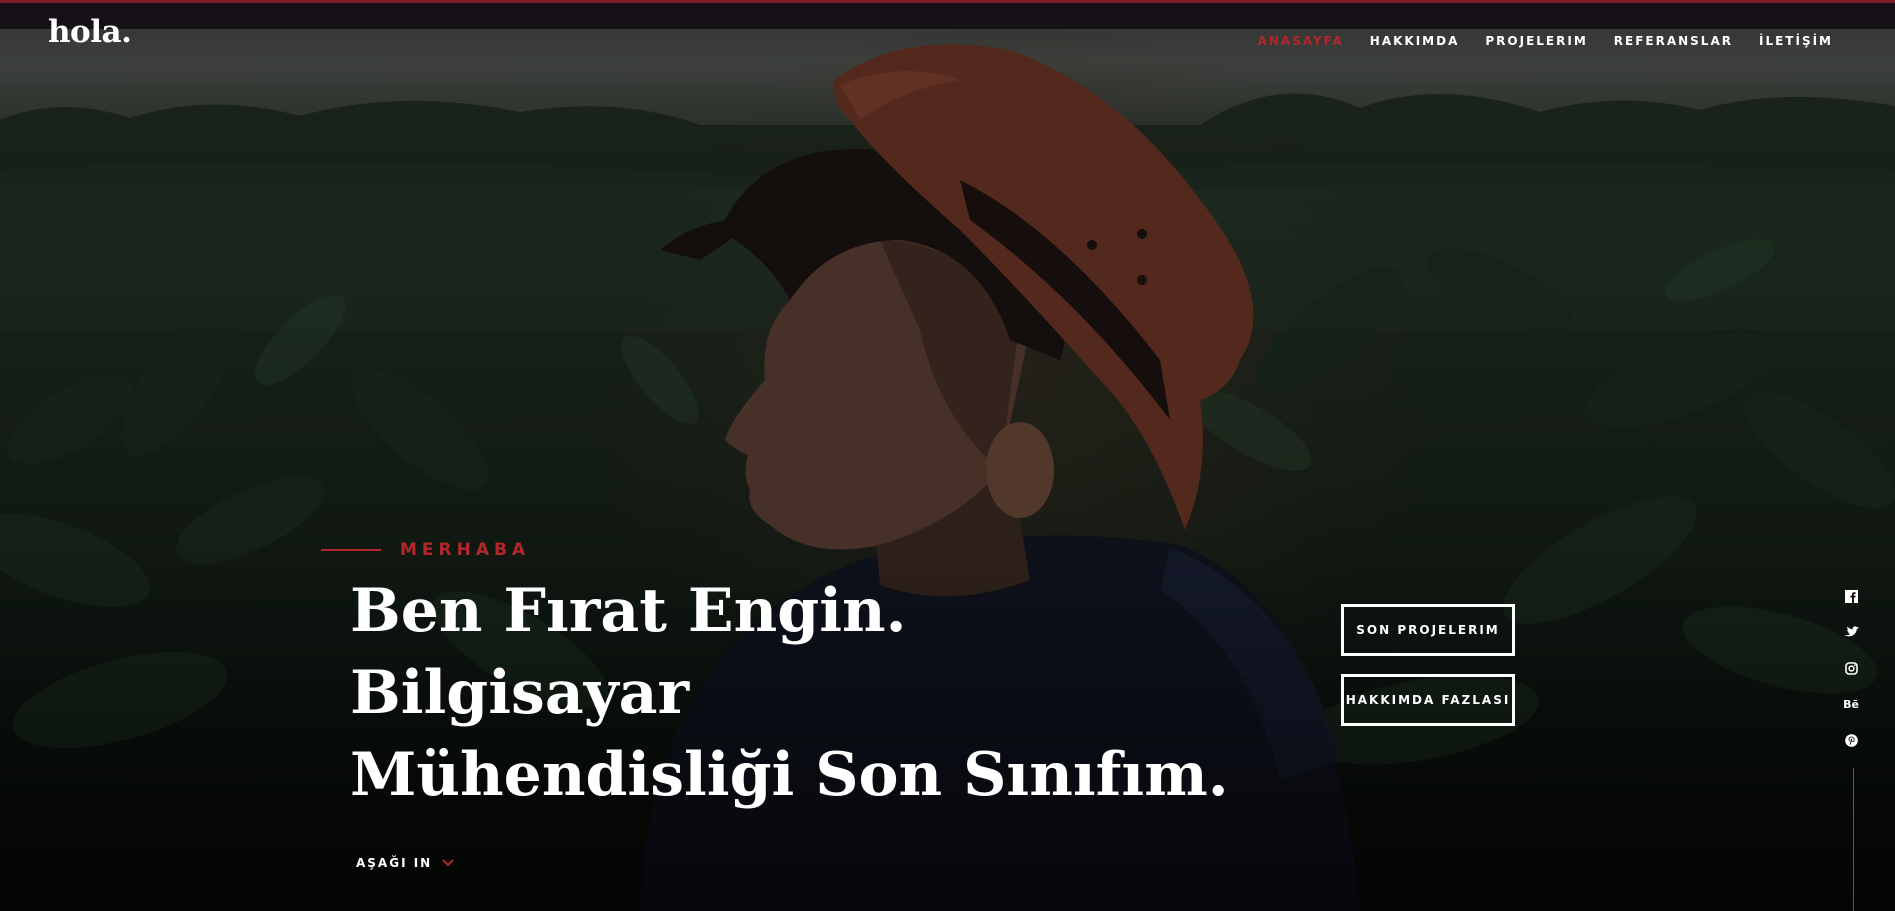 This screenshot has width=1895, height=911. I want to click on social-links: Bē, so click(1851, 668).